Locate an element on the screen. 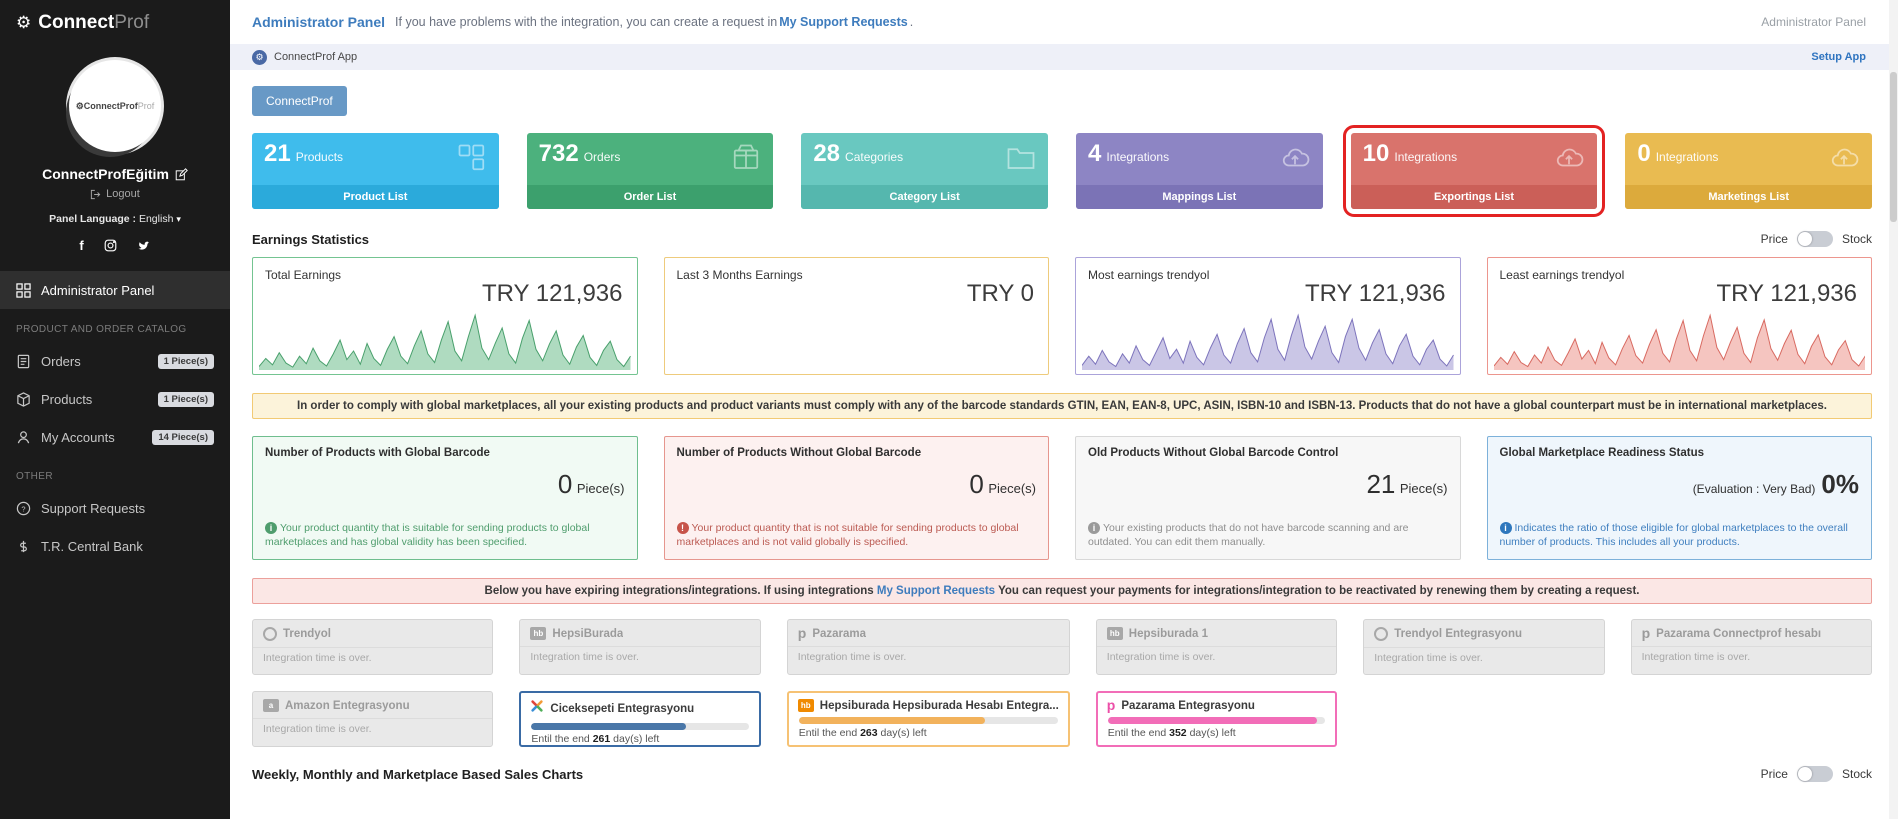 Image resolution: width=1898 pixels, height=819 pixels. sidebar-item-administrator-panel: Administrator Panel is located at coordinates (115, 290).